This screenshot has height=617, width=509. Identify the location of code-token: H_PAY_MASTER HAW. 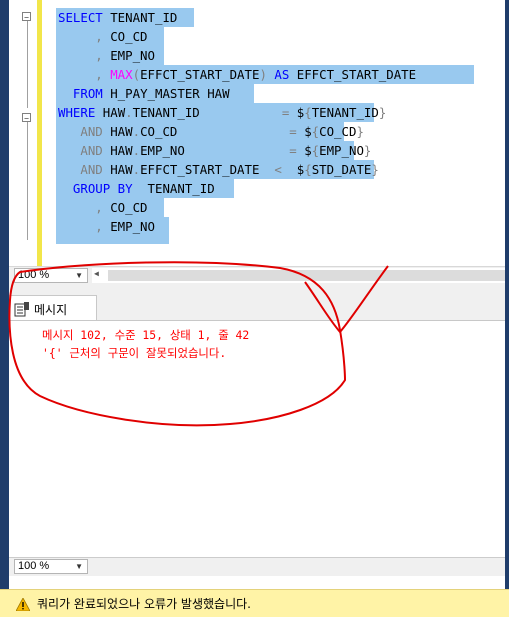
(166, 93).